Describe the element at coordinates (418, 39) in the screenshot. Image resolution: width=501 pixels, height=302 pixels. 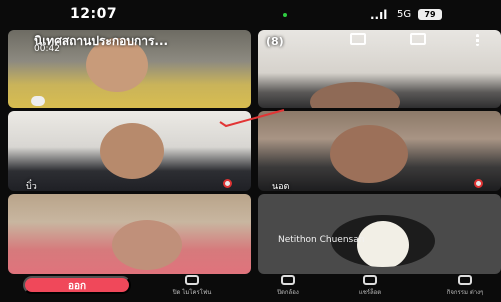
I see `camera-switch-icon` at that location.